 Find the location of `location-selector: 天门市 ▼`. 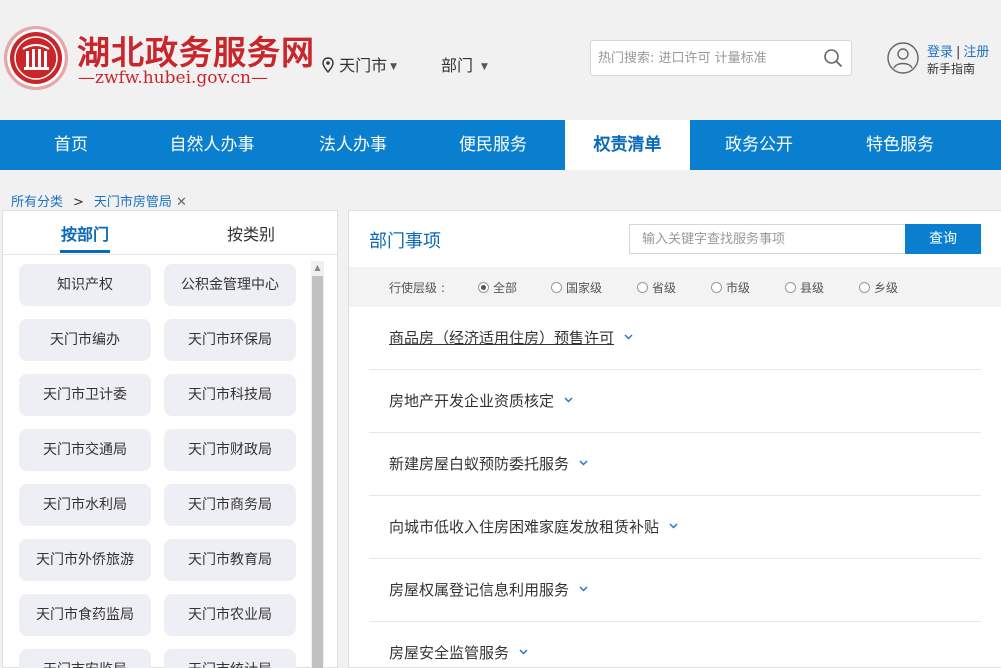

location-selector: 天门市 ▼ is located at coordinates (359, 64).